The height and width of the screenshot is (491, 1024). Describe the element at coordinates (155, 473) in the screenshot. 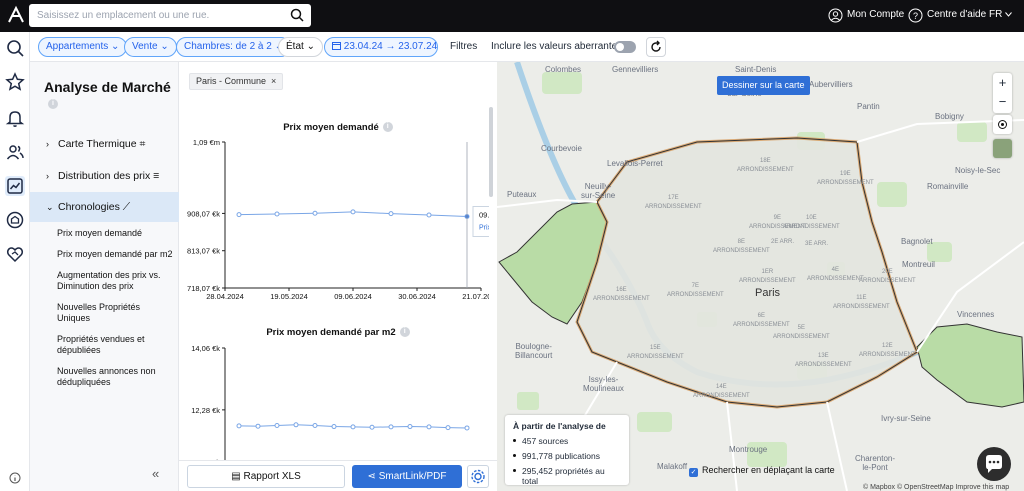

I see `collapse-sidebar-button: «` at that location.